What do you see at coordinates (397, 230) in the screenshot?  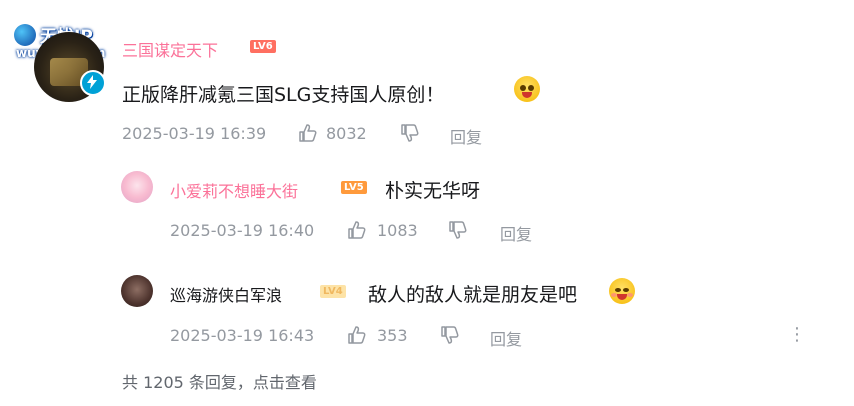 I see `like-count: 1083` at bounding box center [397, 230].